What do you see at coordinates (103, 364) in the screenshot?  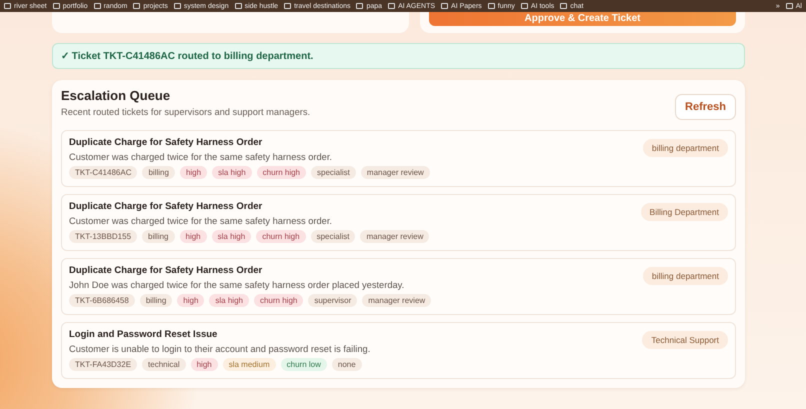 I see `tag: TKT-FA43D32E` at bounding box center [103, 364].